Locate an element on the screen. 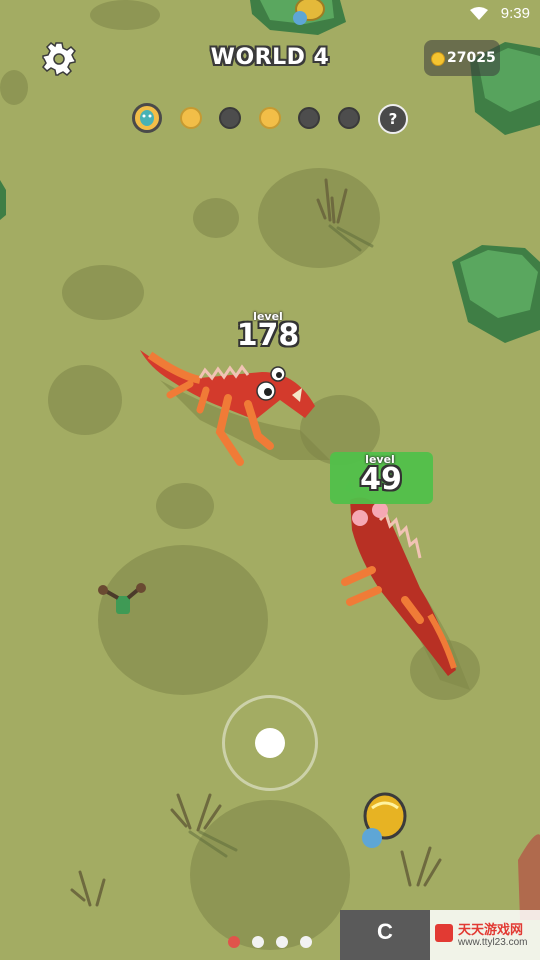 This screenshot has height=960, width=540. egg-pickup is located at coordinates (384, 820).